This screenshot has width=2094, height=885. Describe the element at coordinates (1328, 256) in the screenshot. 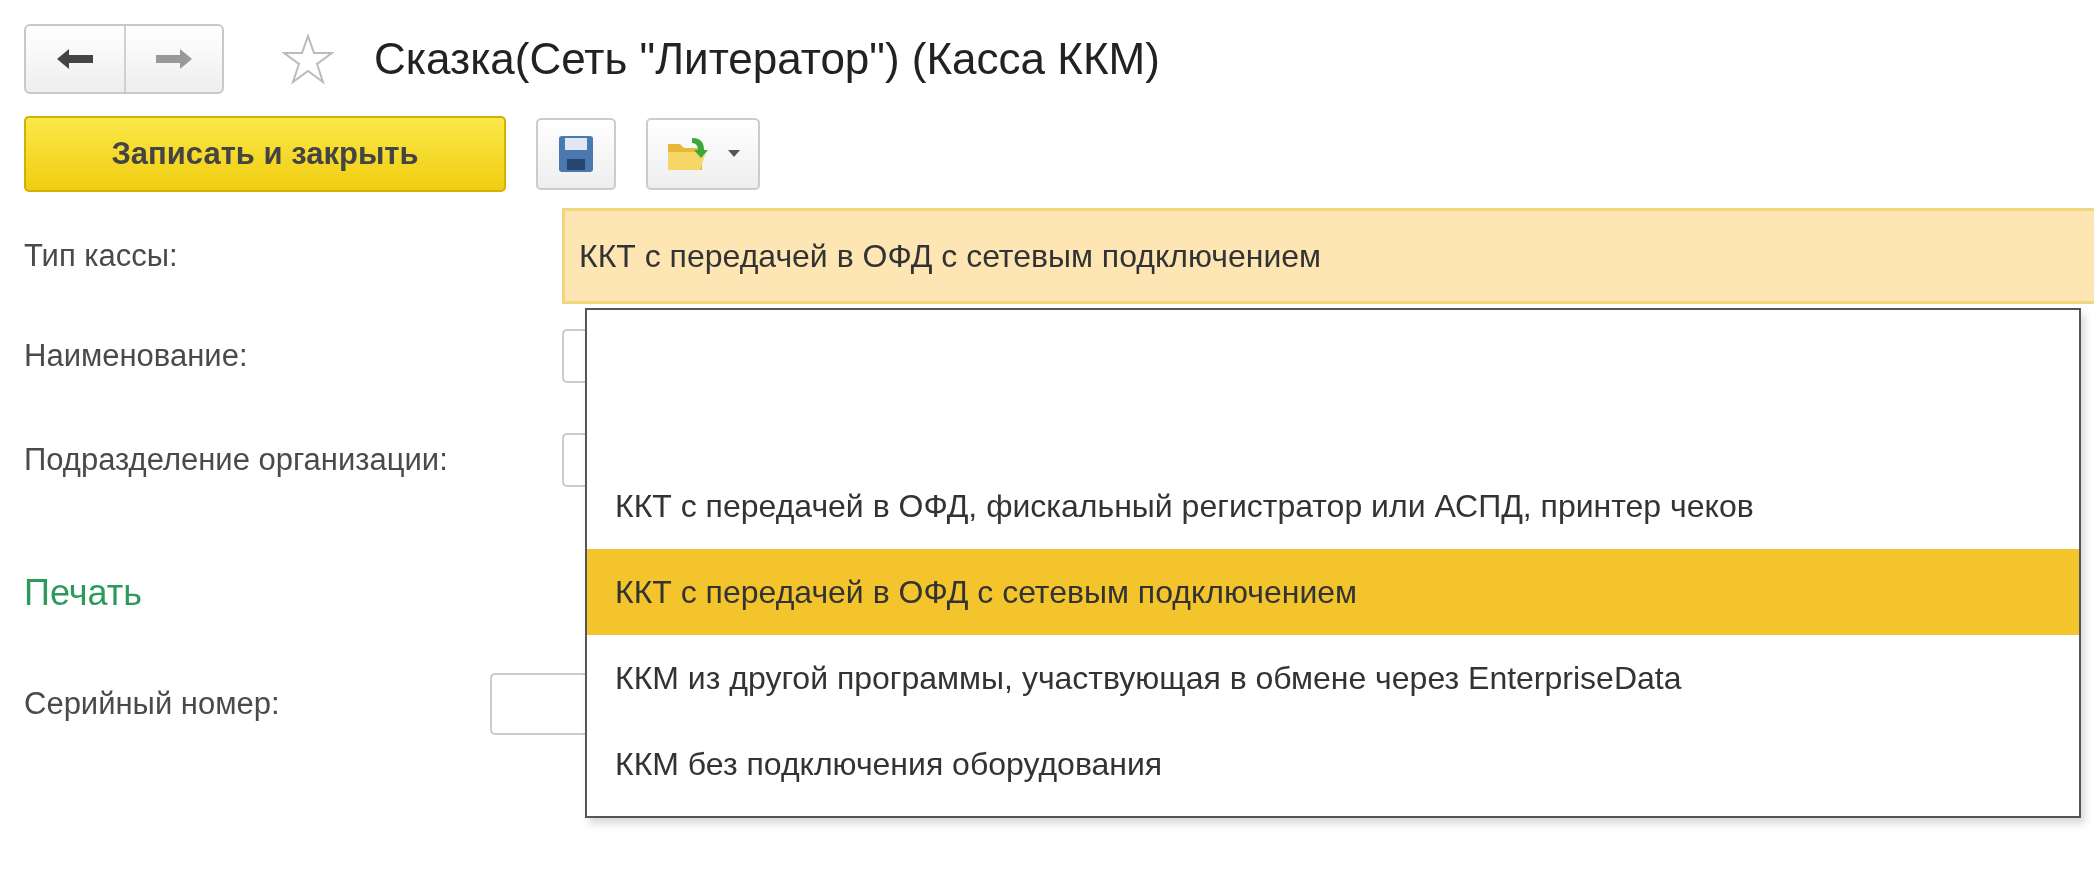

I see `select-field: ККТ с передачей в ОФД с сетевым подключением` at that location.